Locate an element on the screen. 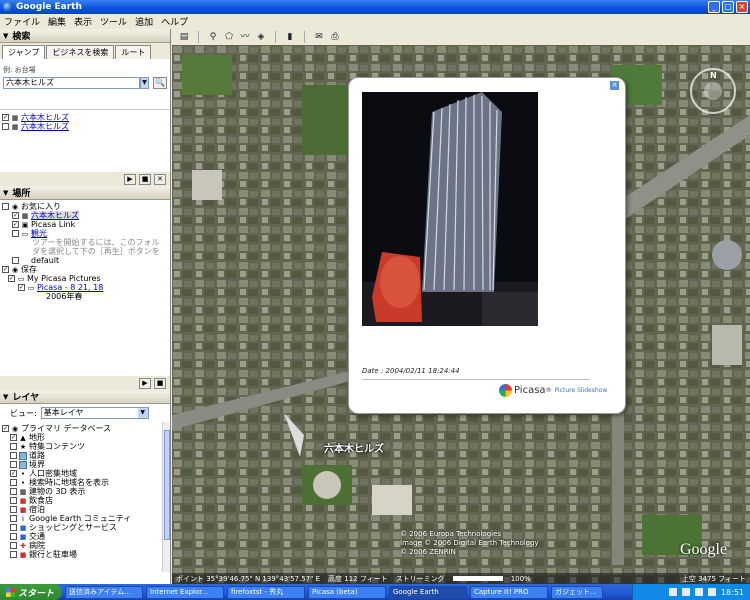  list-item: ▦ 六本木ヒルズ is located at coordinates (85, 126).